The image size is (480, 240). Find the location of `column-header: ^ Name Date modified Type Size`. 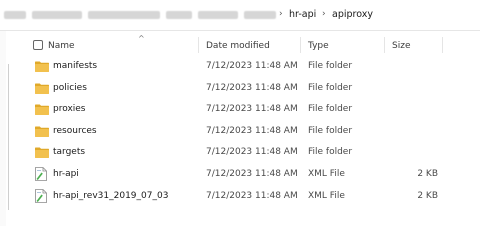

column-header: ^ Name Date modified Type Size is located at coordinates (251, 45).